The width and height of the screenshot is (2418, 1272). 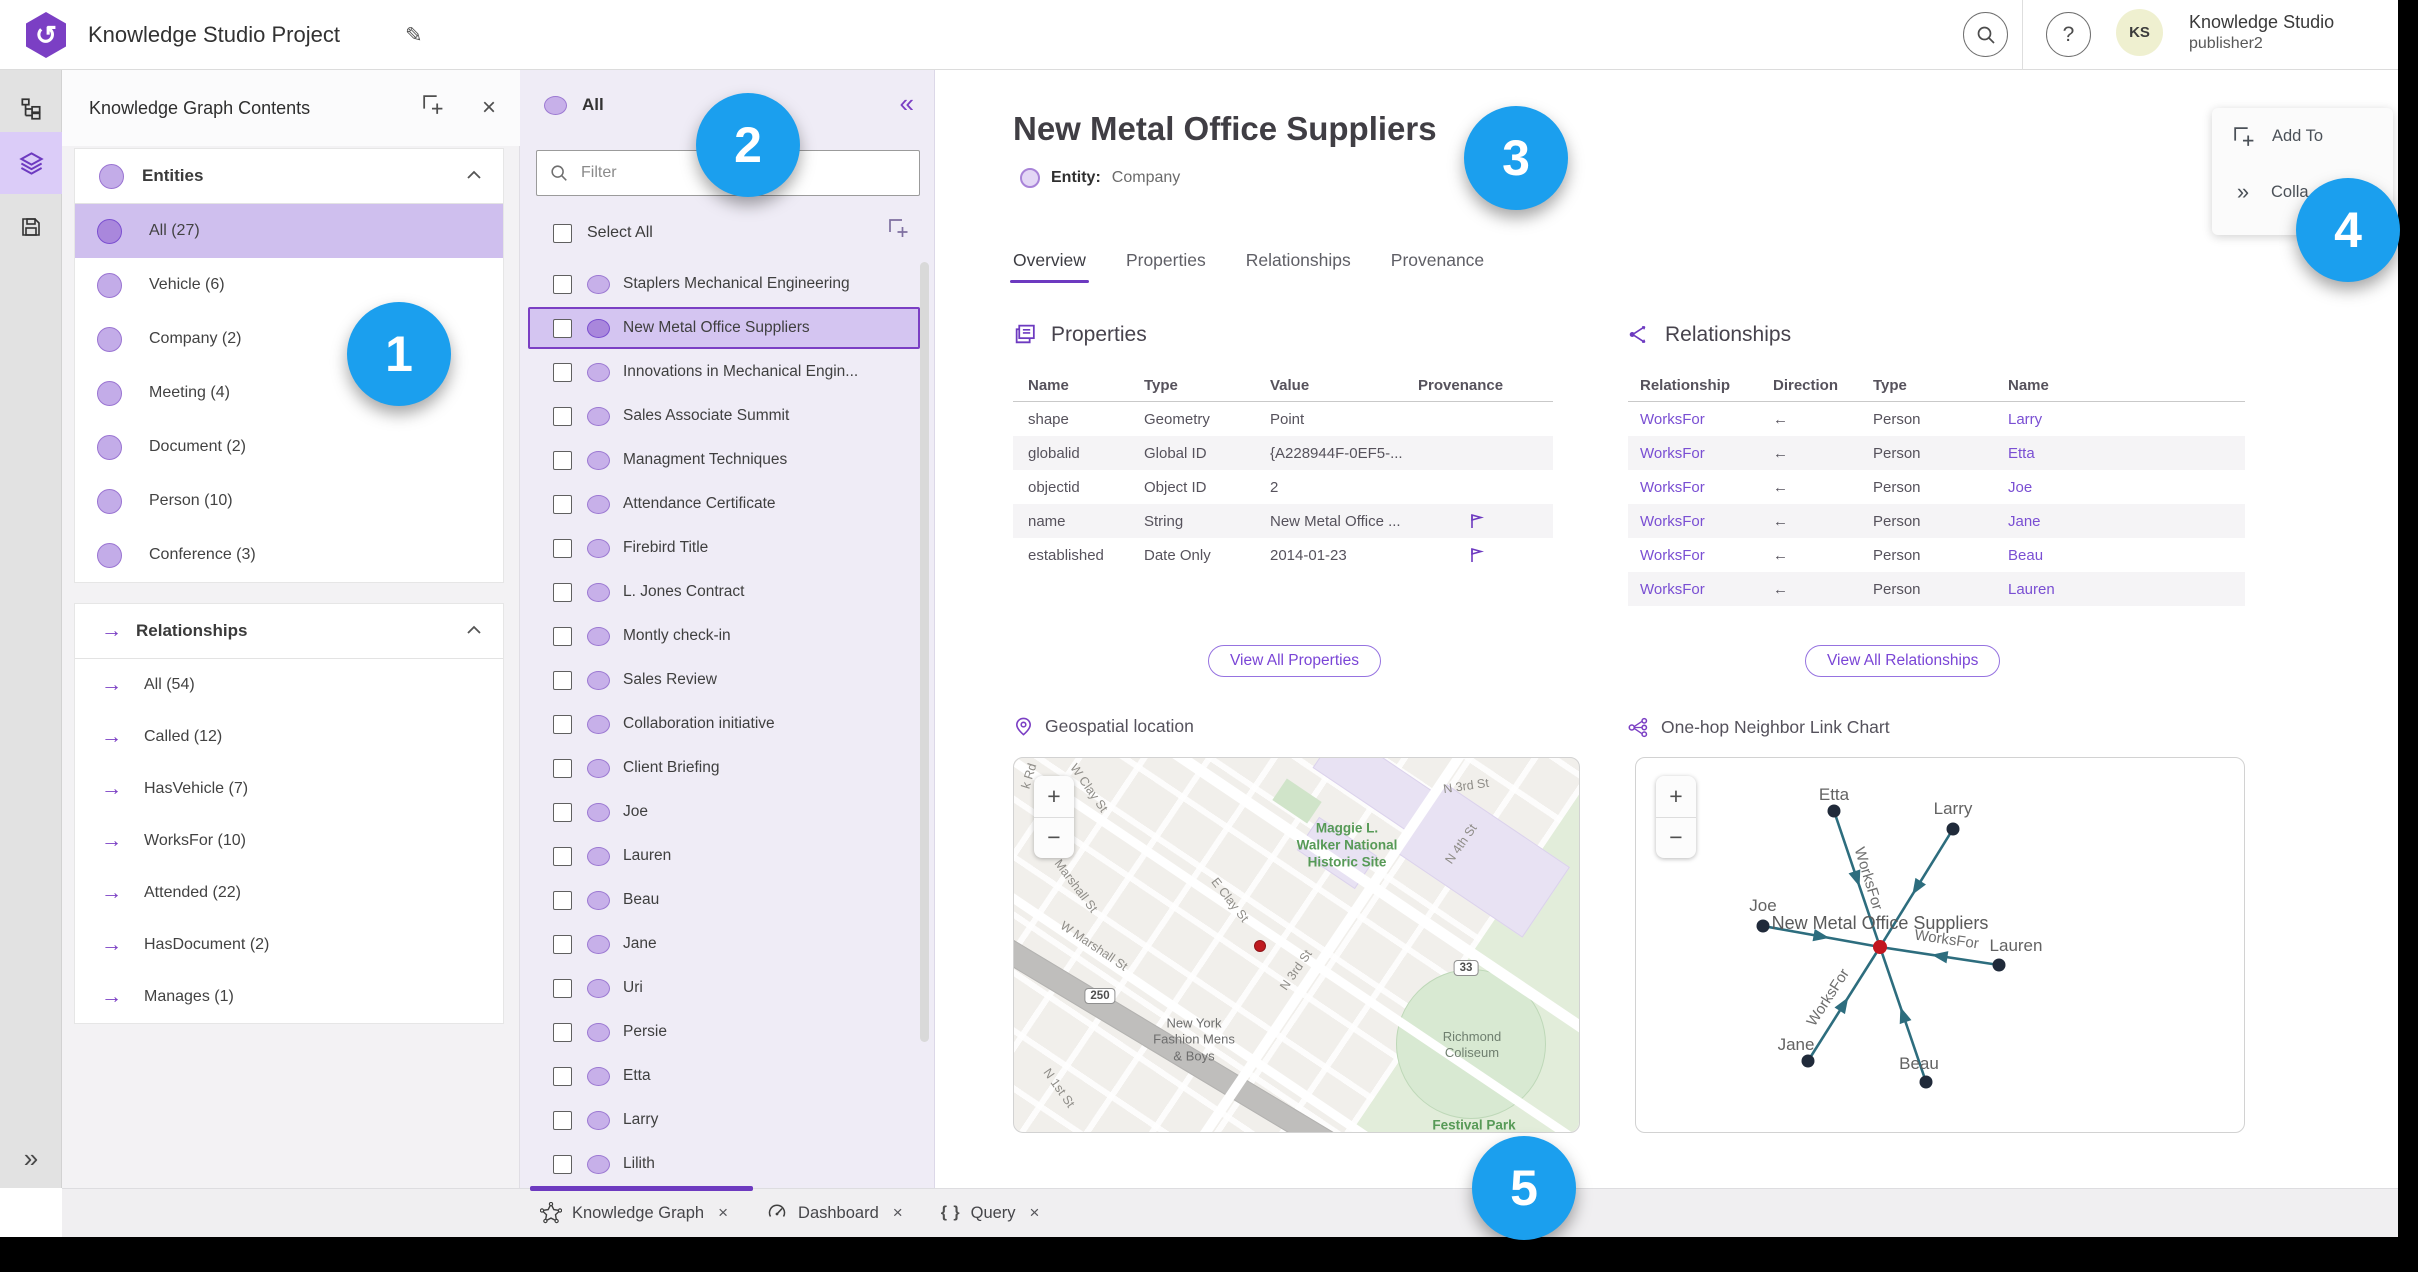 What do you see at coordinates (1298, 266) in the screenshot?
I see `detail-tab: Relationships` at bounding box center [1298, 266].